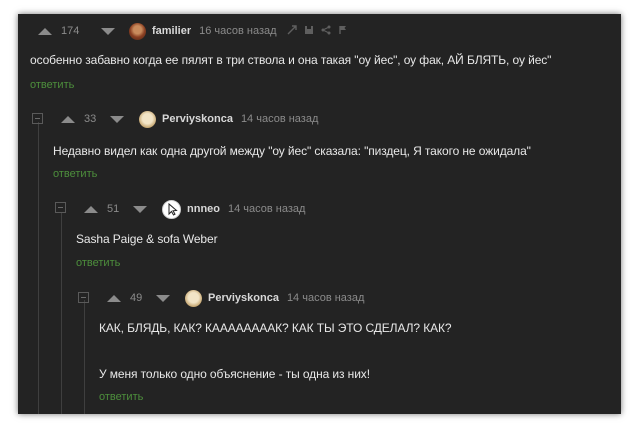  Describe the element at coordinates (317, 31) in the screenshot. I see `comment-tools` at that location.